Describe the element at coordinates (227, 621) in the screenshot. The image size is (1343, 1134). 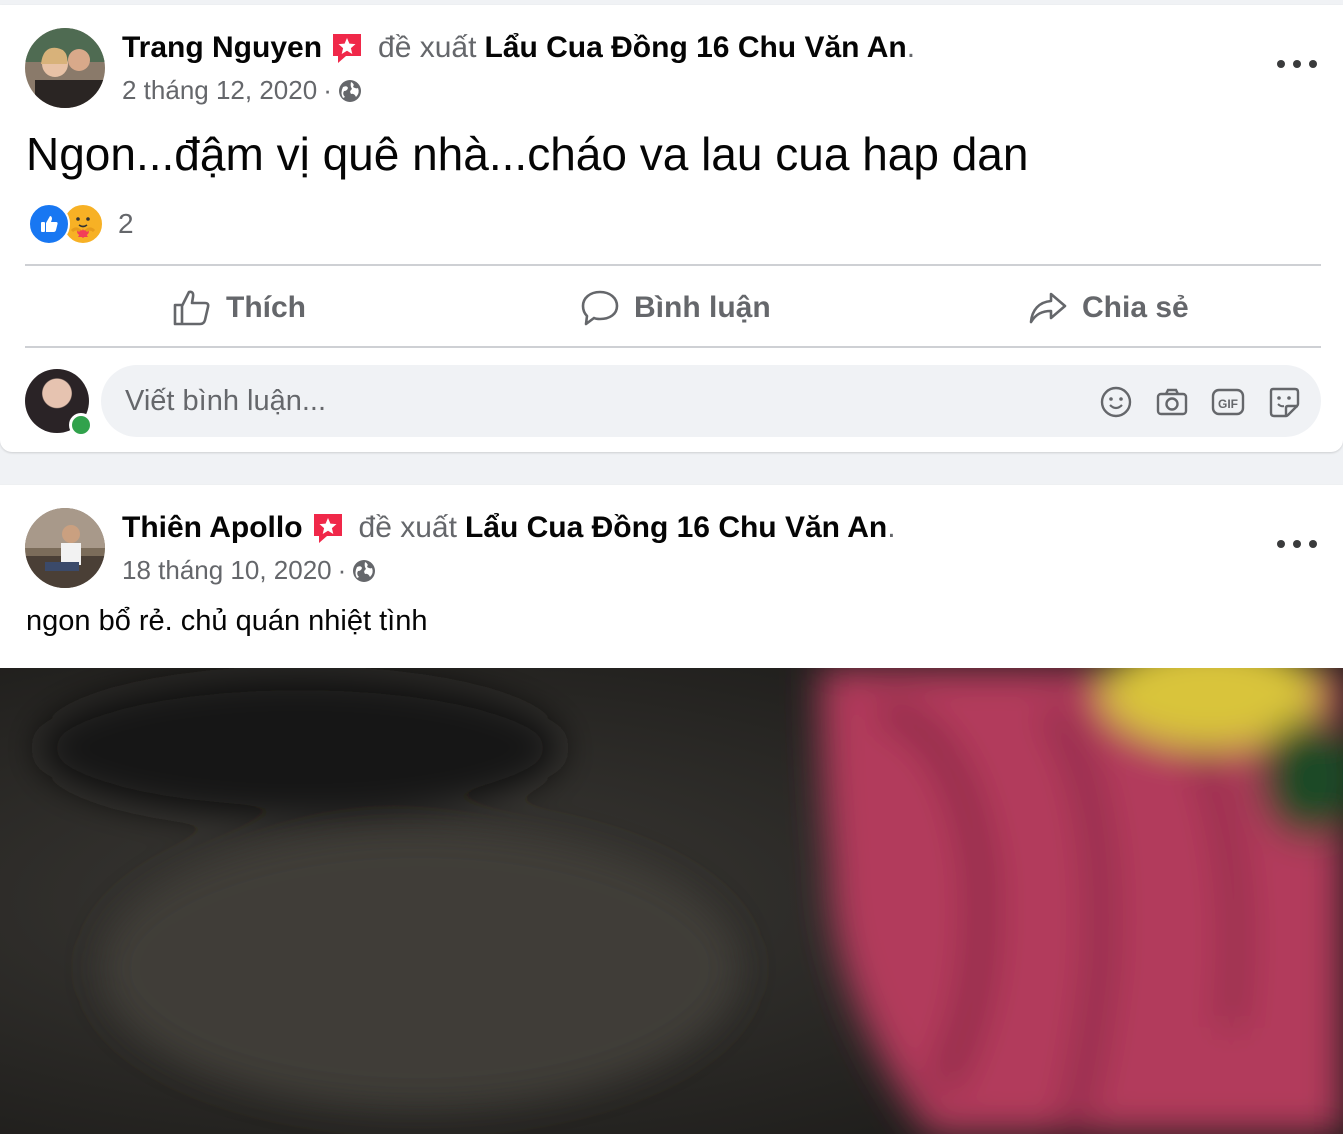
I see `post-text: ngon bổ rẻ. chủ quán nhiệt tình` at that location.